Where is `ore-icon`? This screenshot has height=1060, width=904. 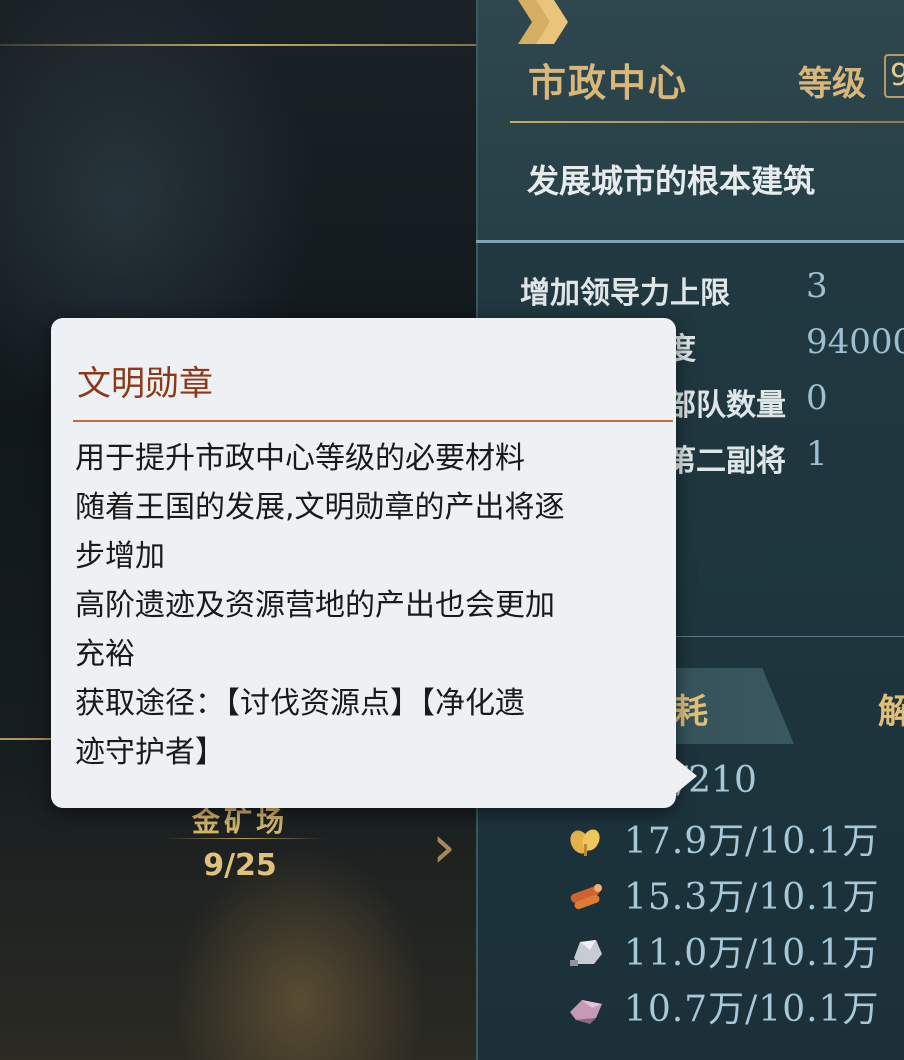 ore-icon is located at coordinates (586, 1012).